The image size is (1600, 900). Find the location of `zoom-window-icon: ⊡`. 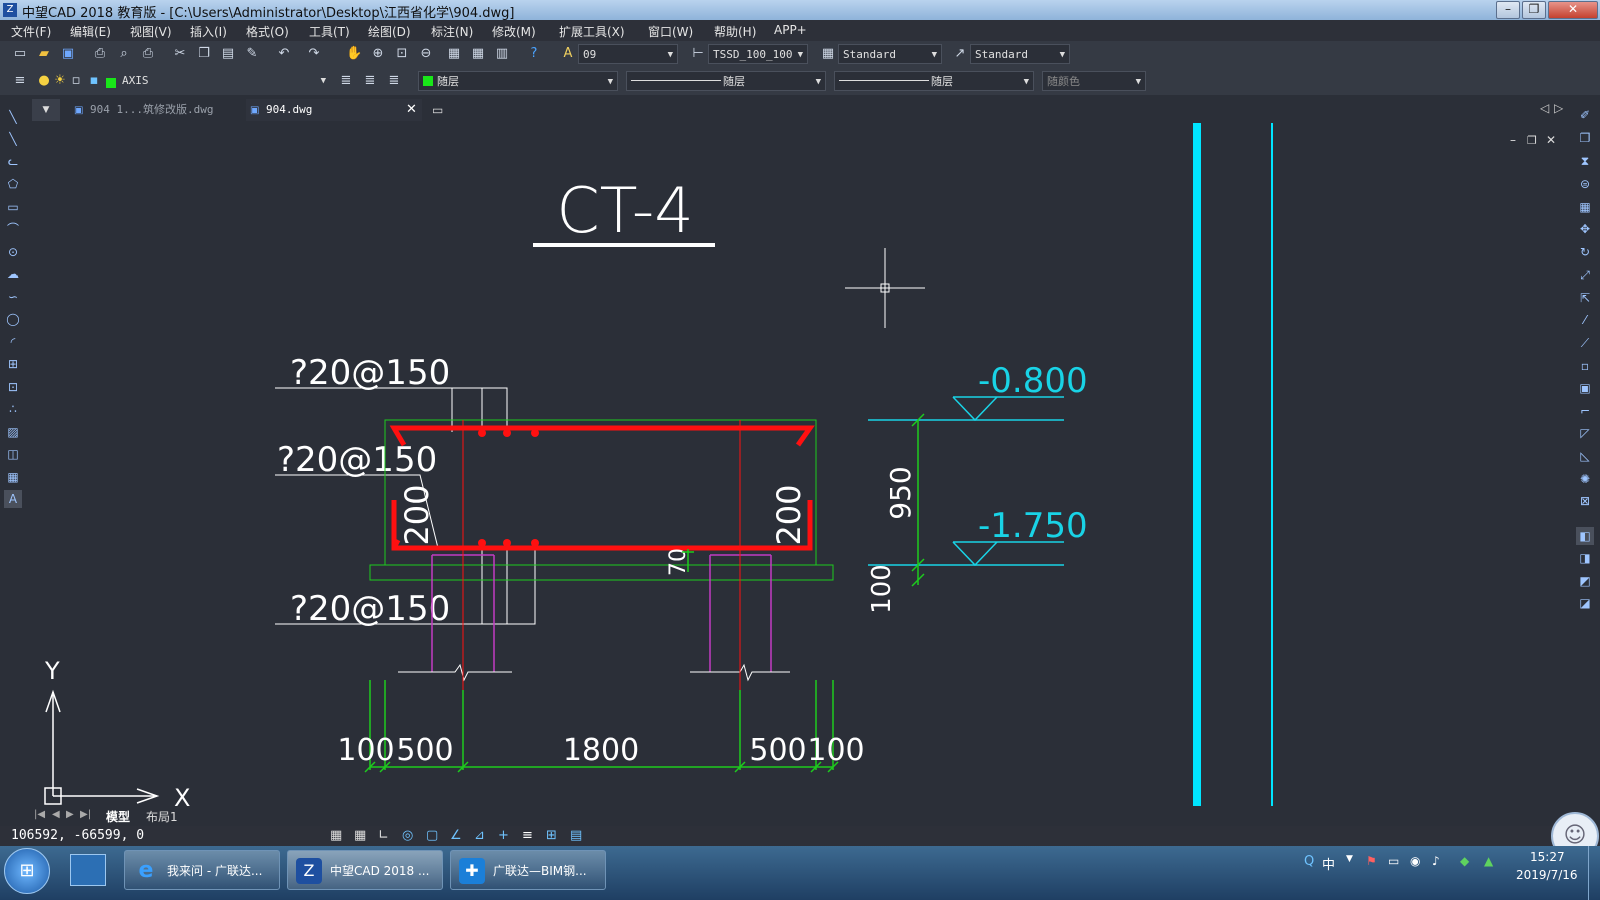

zoom-window-icon: ⊡ is located at coordinates (402, 54).